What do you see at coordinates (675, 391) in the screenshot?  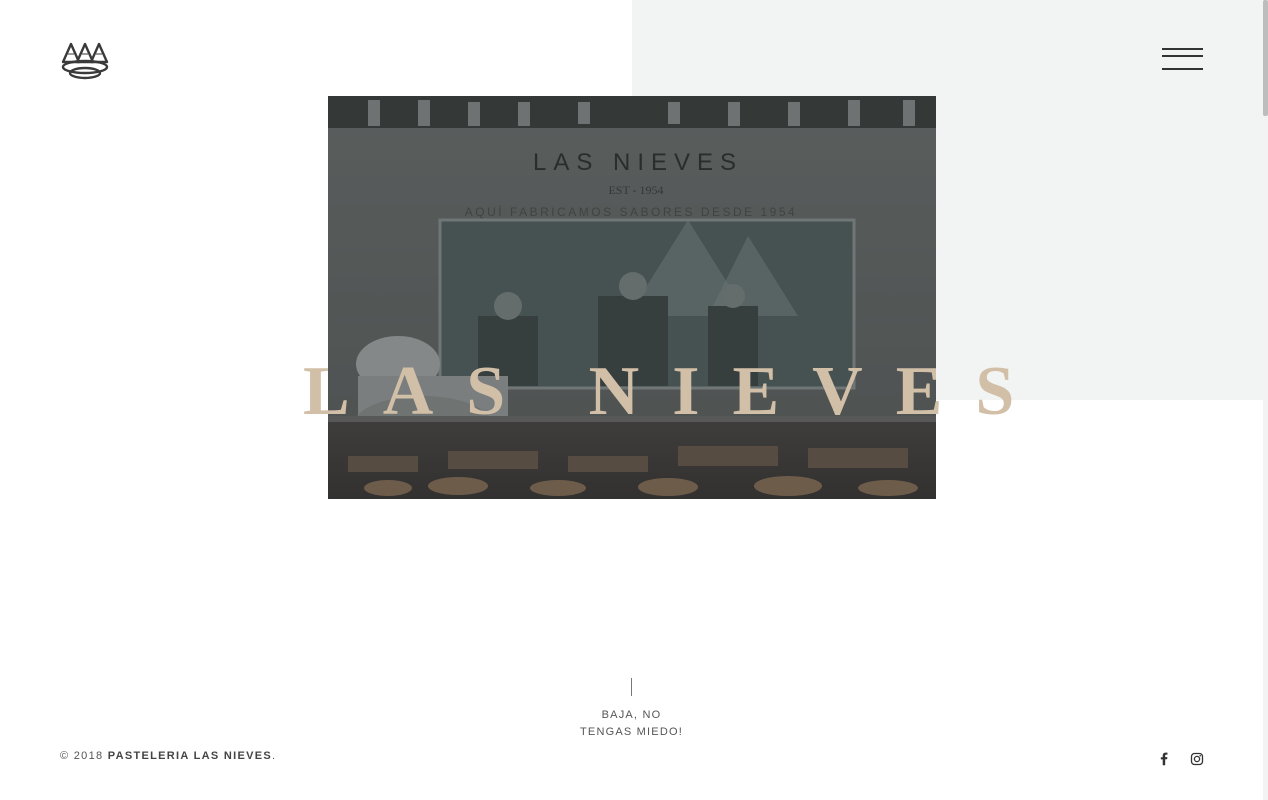 I see `hero-title: LAS NIEVES` at bounding box center [675, 391].